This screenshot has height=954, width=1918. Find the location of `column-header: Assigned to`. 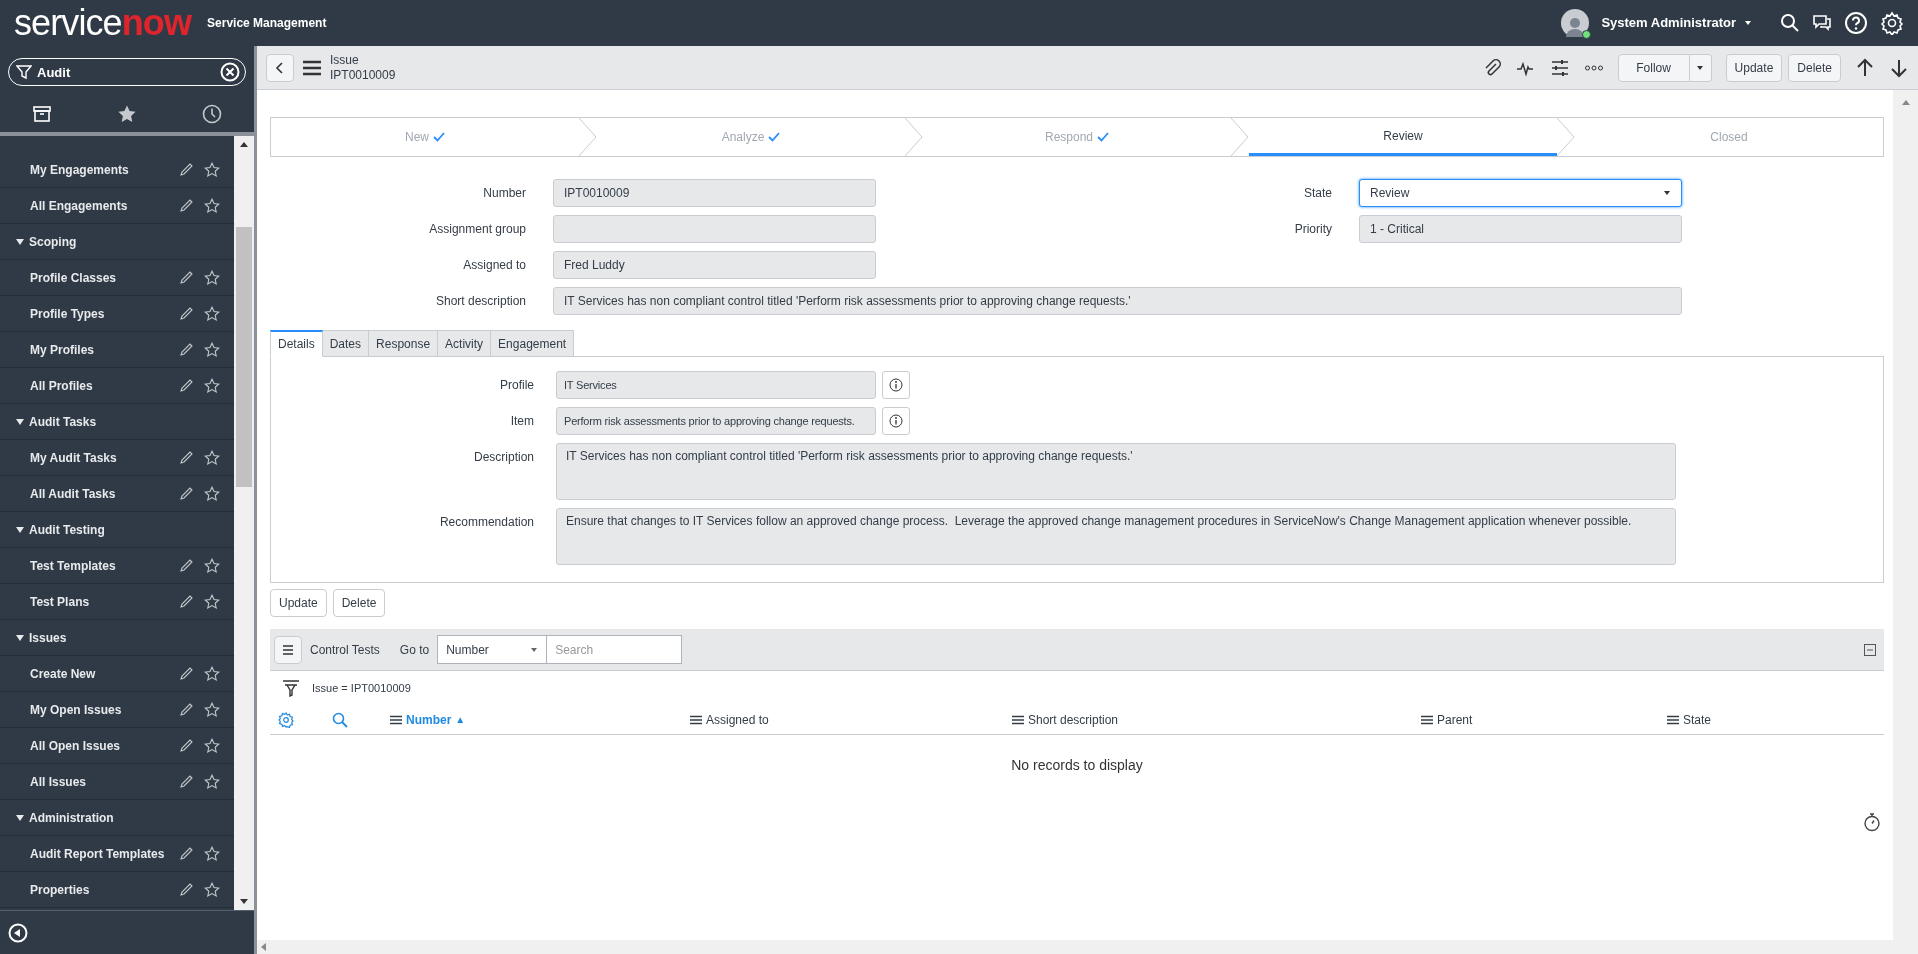

column-header: Assigned to is located at coordinates (851, 719).